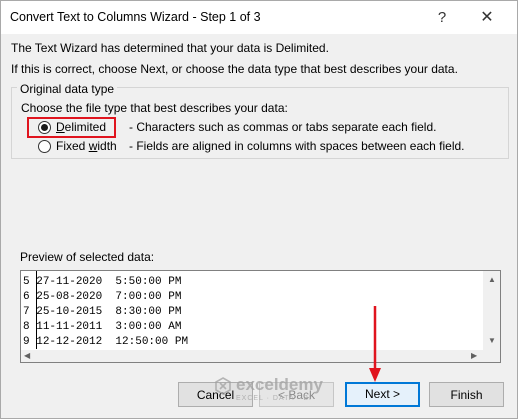 The height and width of the screenshot is (419, 518). I want to click on row-number: 5, so click(26, 282).